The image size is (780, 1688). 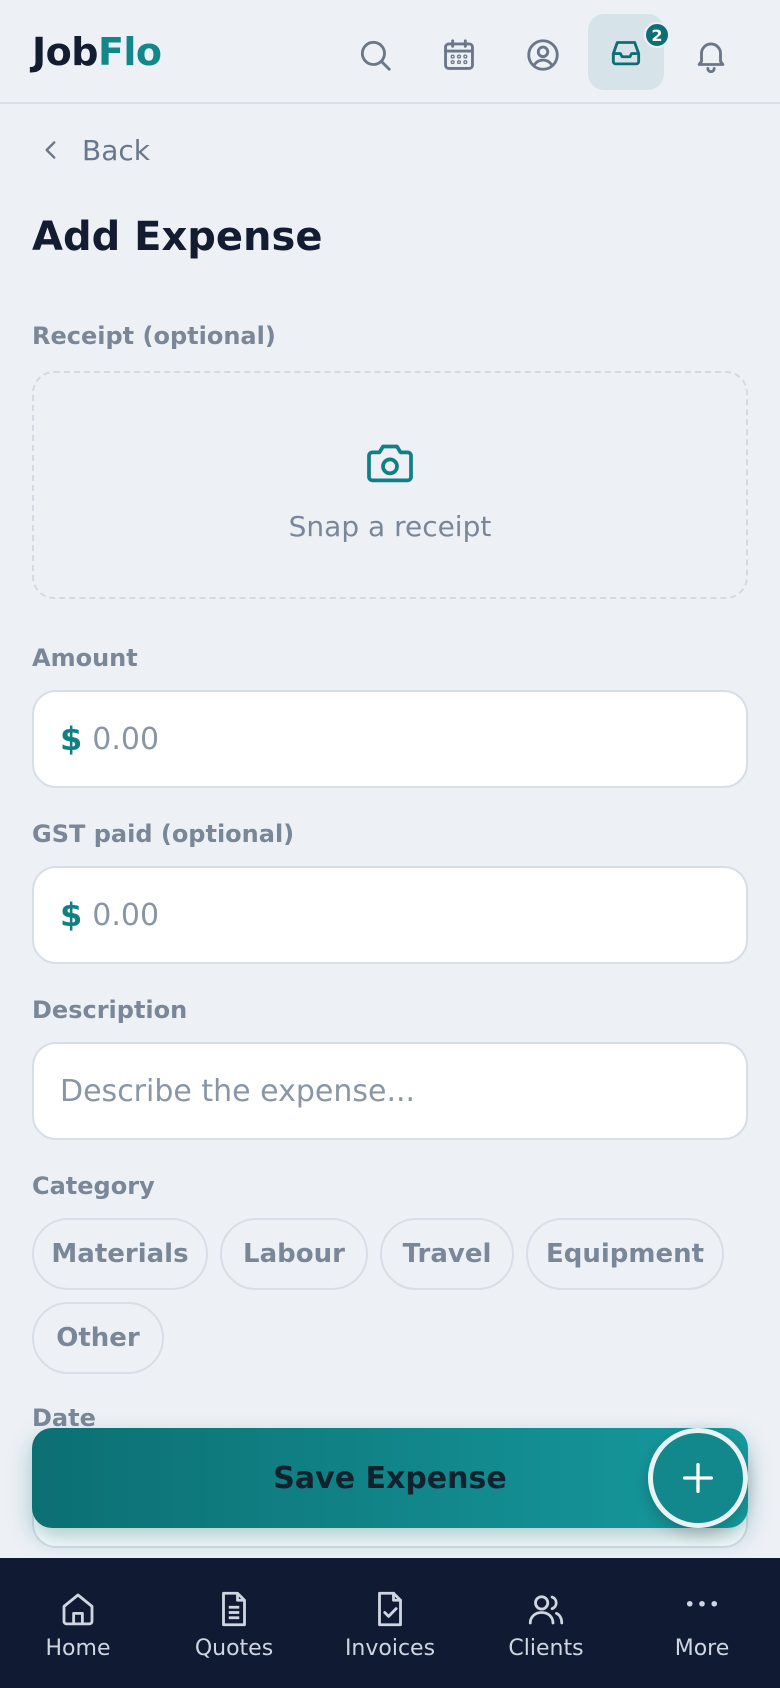 I want to click on nav-item-quotes: Quotes, so click(x=234, y=1624).